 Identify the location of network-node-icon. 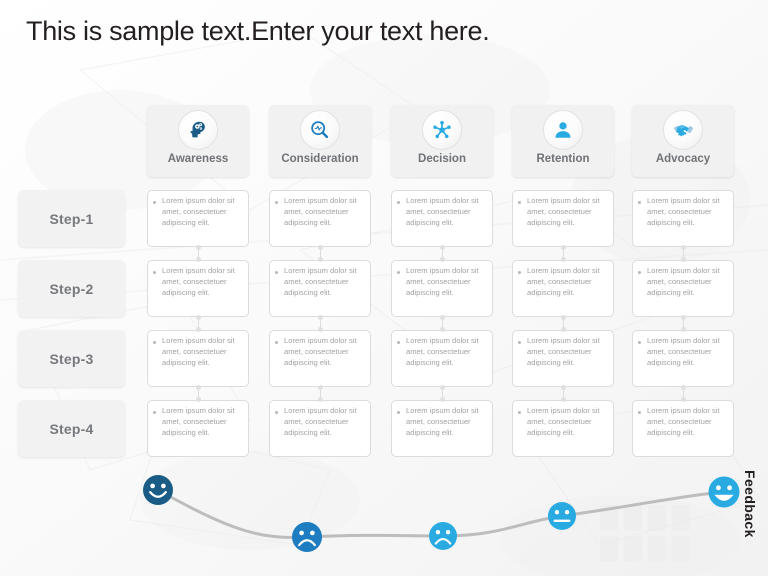
(442, 130).